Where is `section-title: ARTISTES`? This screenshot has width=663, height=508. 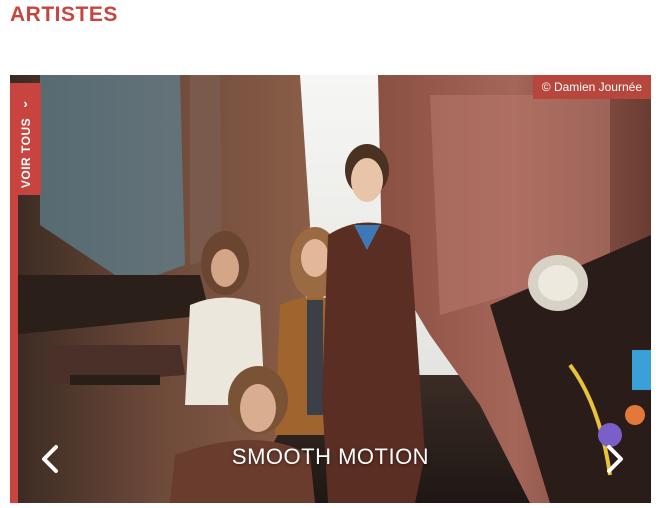 section-title: ARTISTES is located at coordinates (64, 14).